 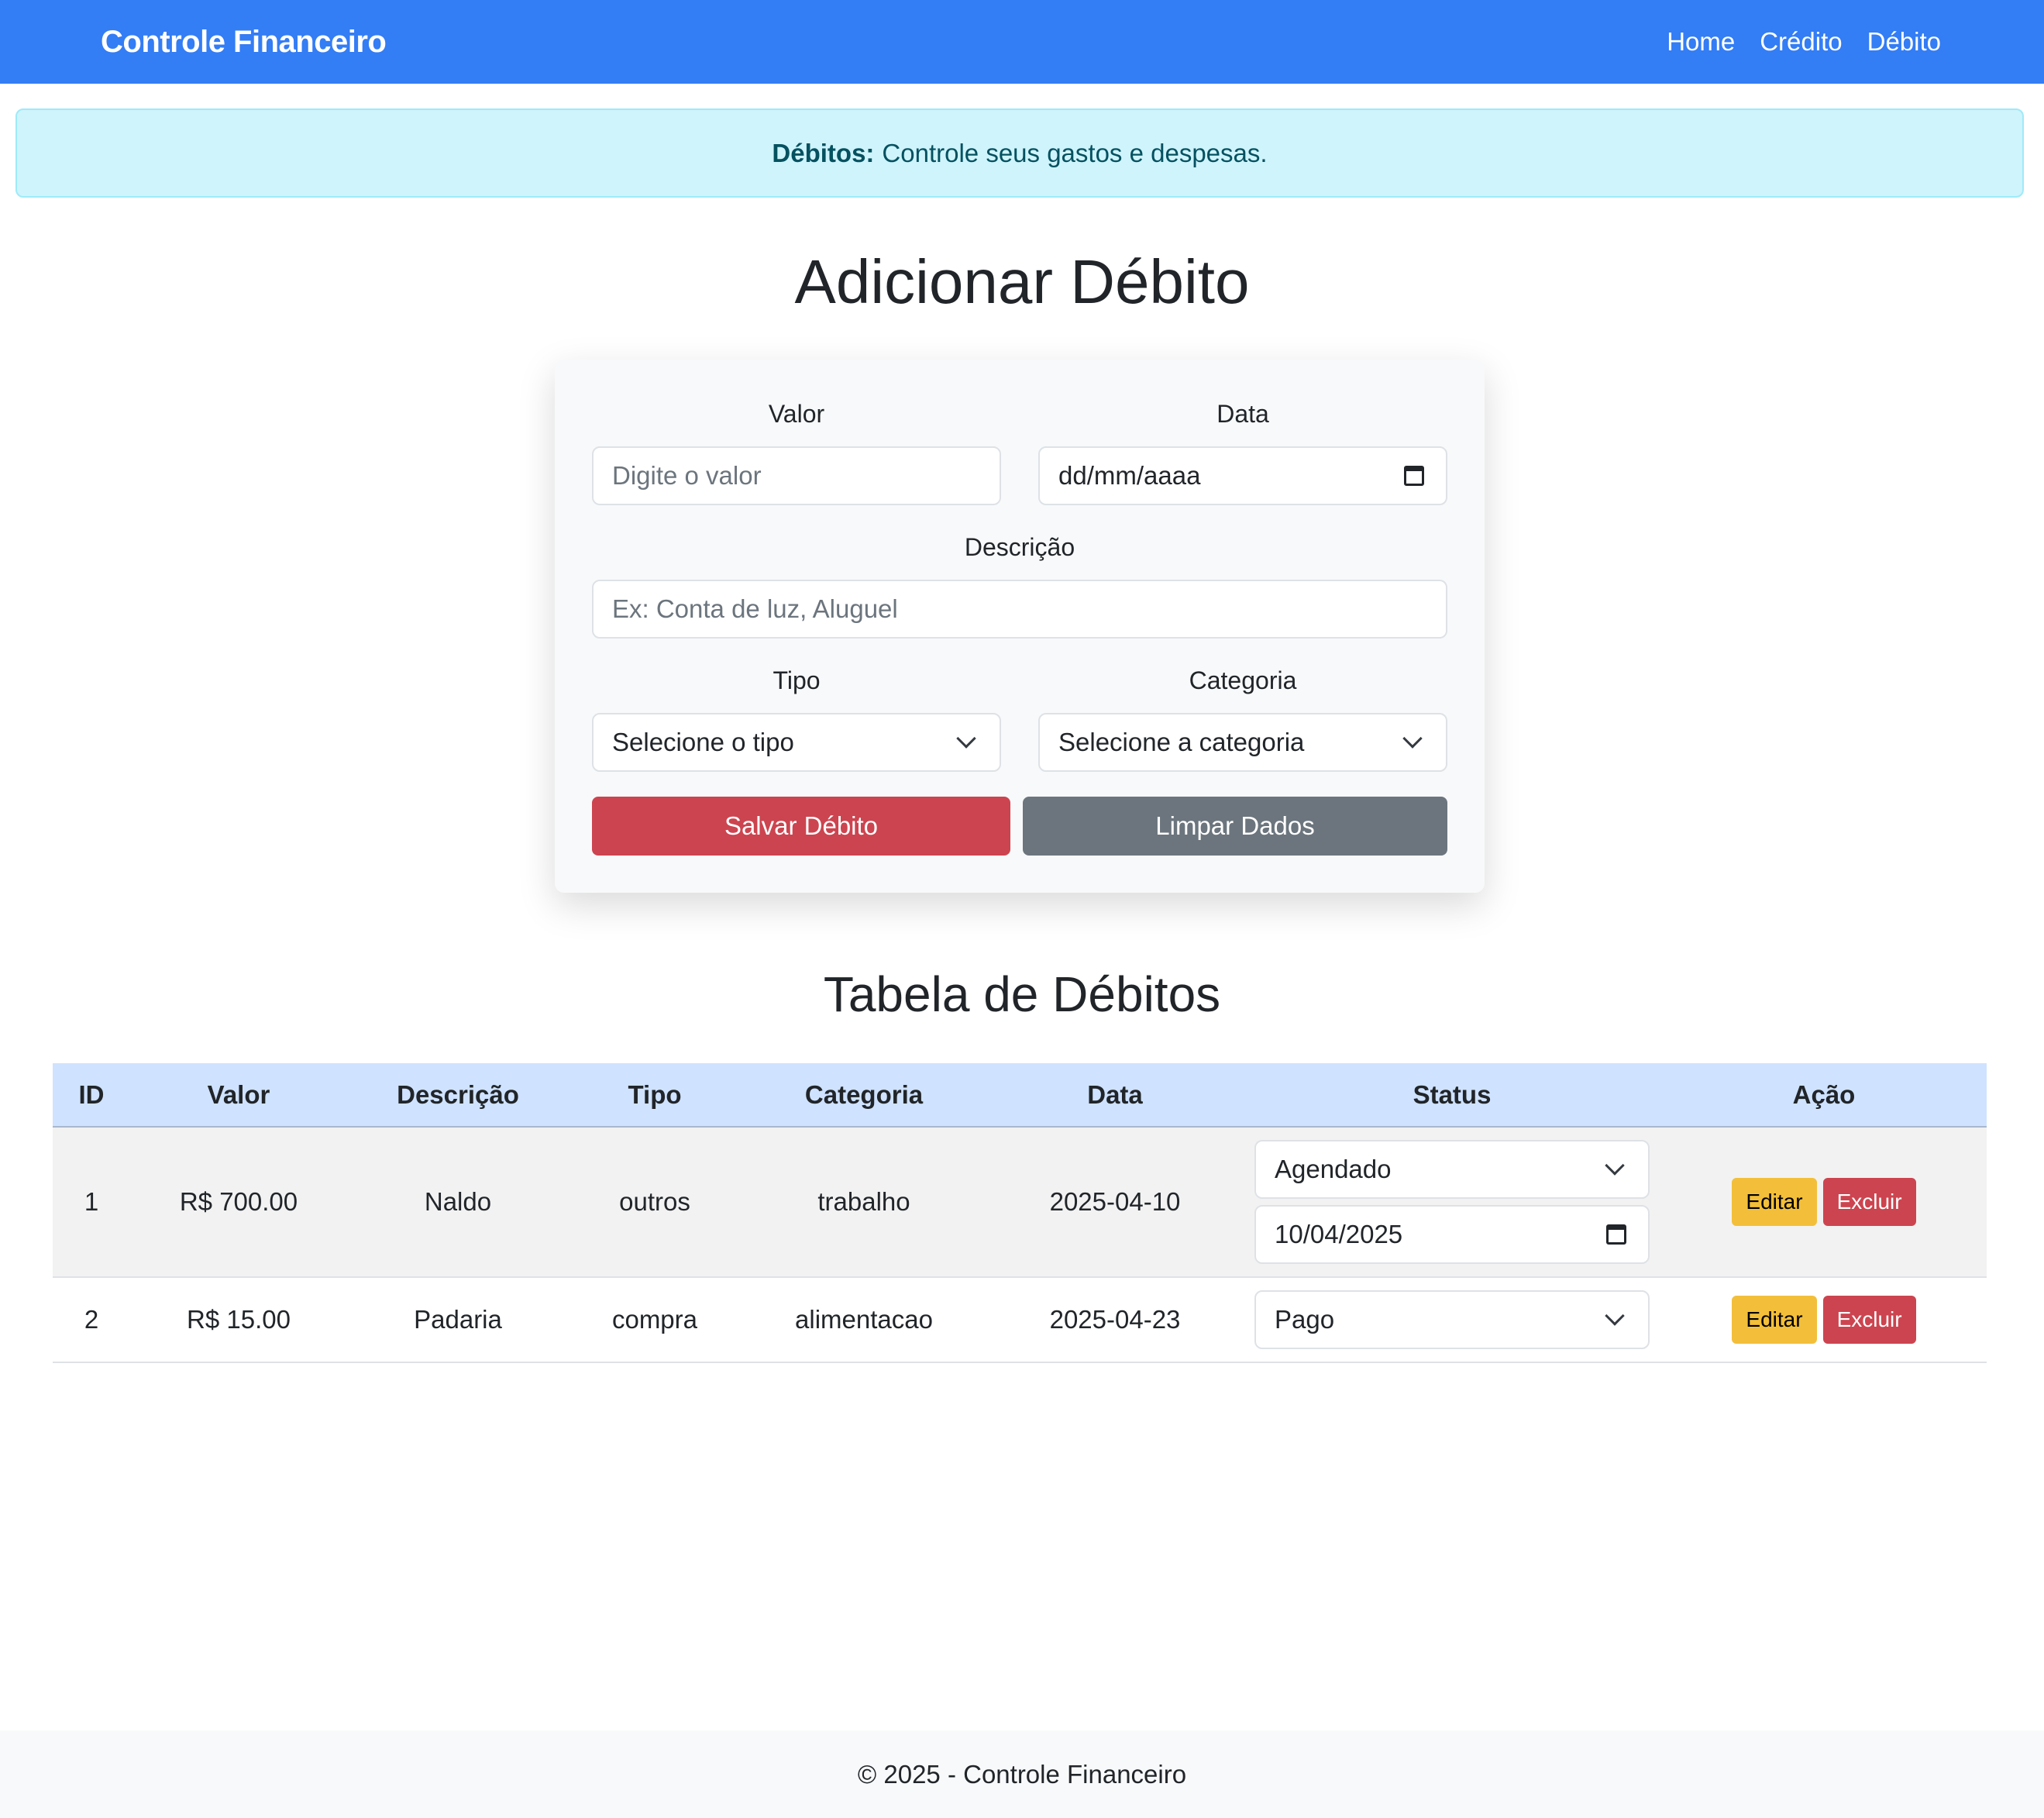 I want to click on cell-status: Agendado 10/04/2025, so click(x=1452, y=1202).